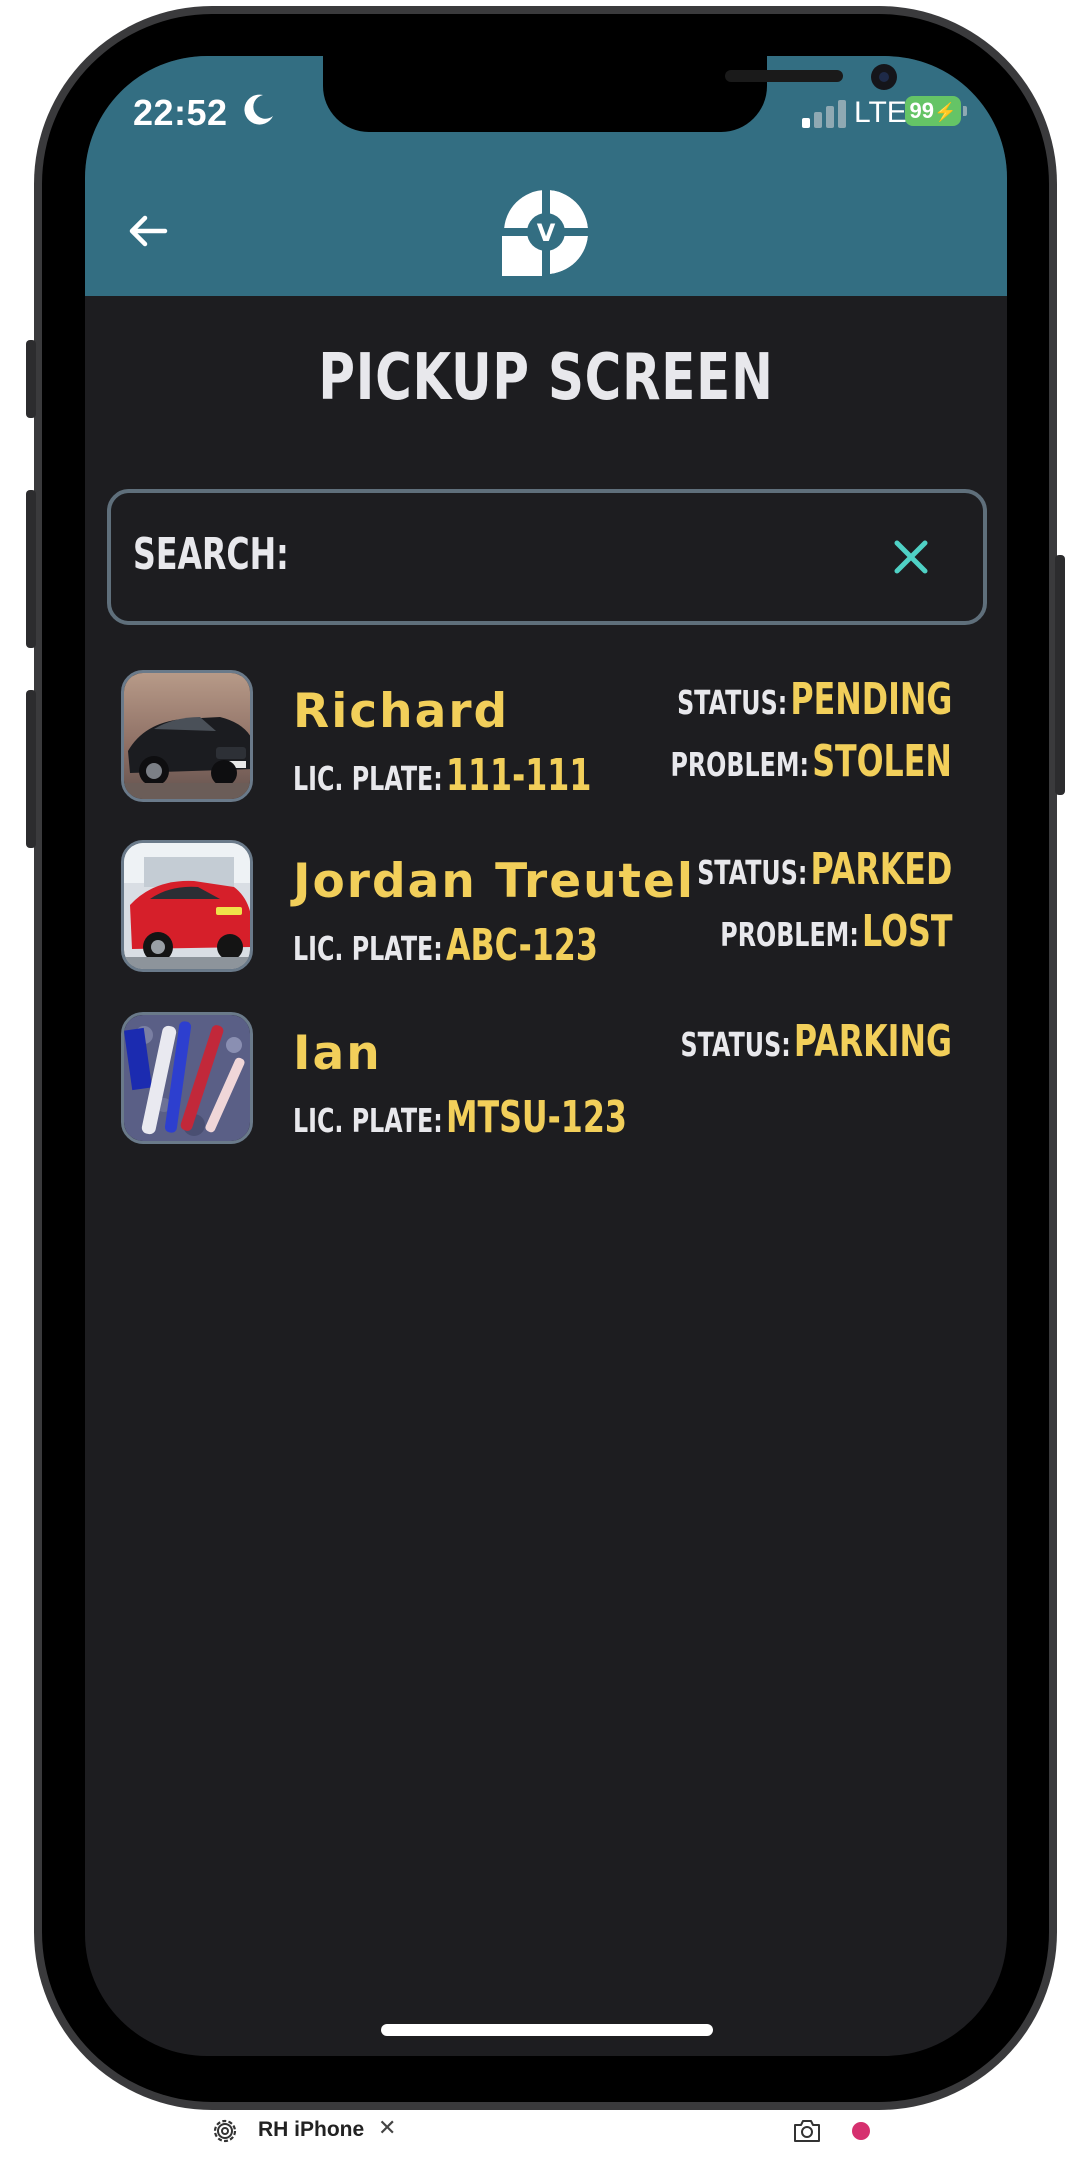  What do you see at coordinates (965, 111) in the screenshot?
I see `battery-tip` at bounding box center [965, 111].